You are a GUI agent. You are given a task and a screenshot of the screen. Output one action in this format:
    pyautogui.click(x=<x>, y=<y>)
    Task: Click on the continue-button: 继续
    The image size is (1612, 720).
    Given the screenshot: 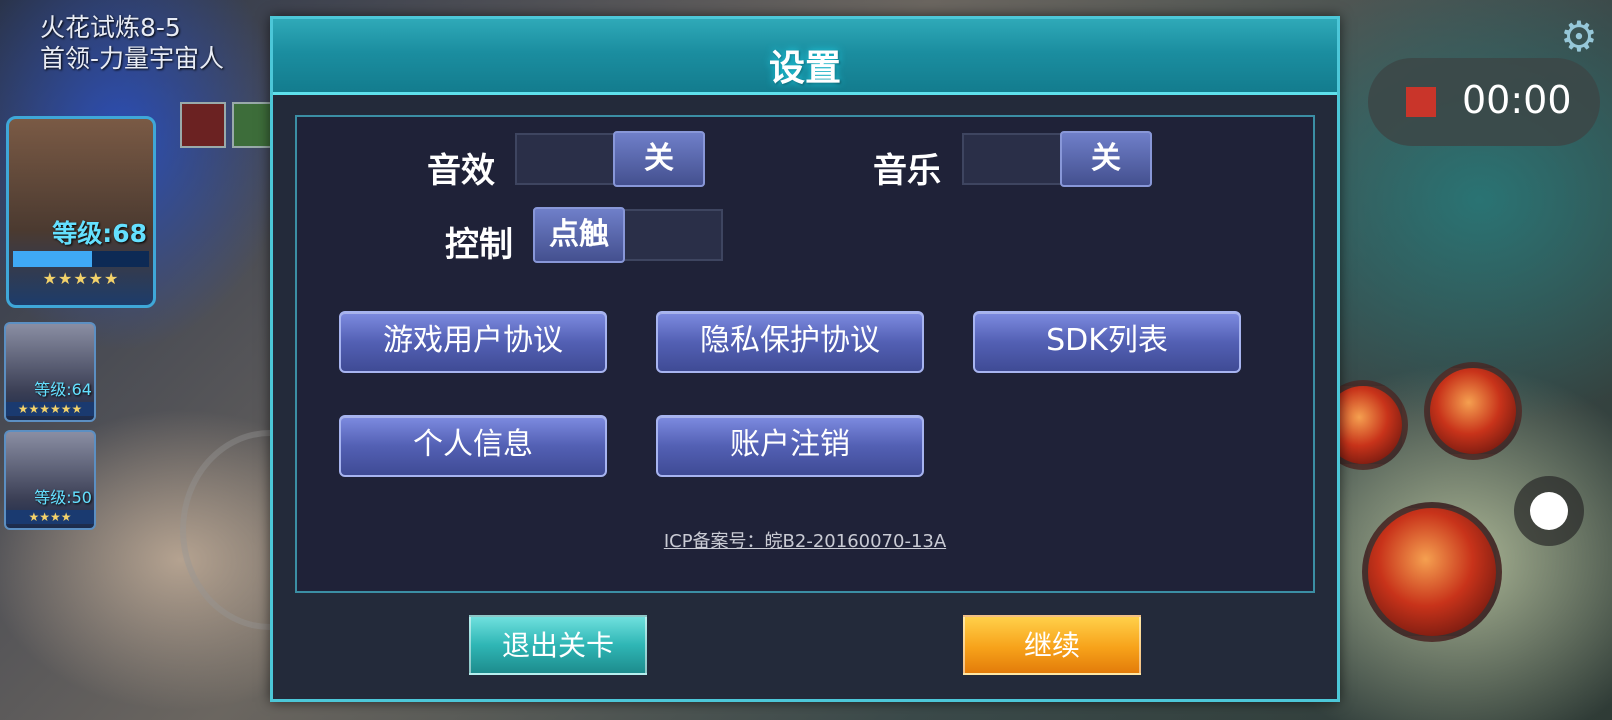 What is the action you would take?
    pyautogui.click(x=1052, y=645)
    